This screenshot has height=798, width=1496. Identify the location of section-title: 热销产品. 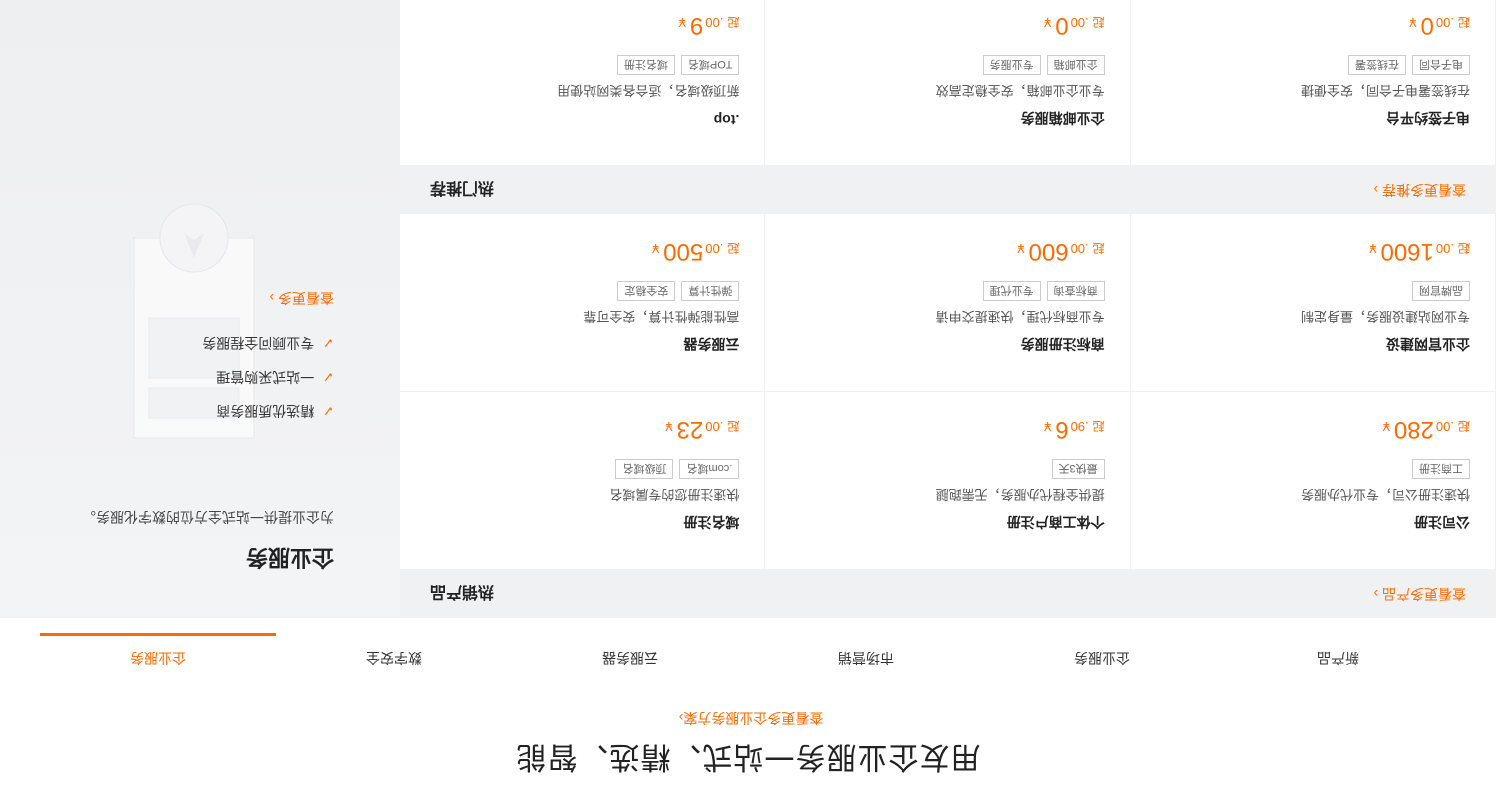
(462, 591).